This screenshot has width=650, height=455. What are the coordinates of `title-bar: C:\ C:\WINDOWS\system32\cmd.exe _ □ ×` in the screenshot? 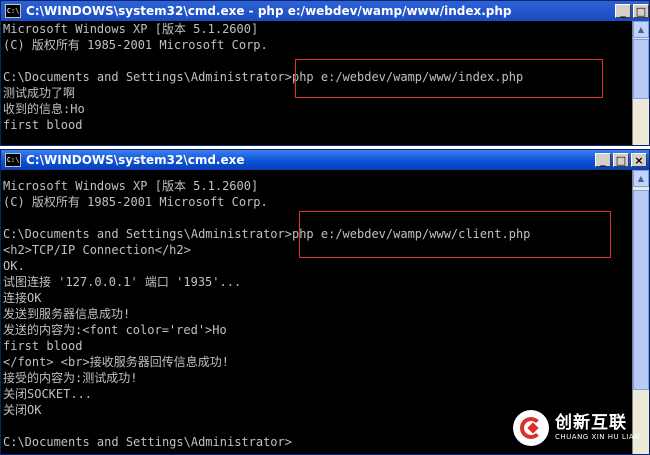 It's located at (325, 160).